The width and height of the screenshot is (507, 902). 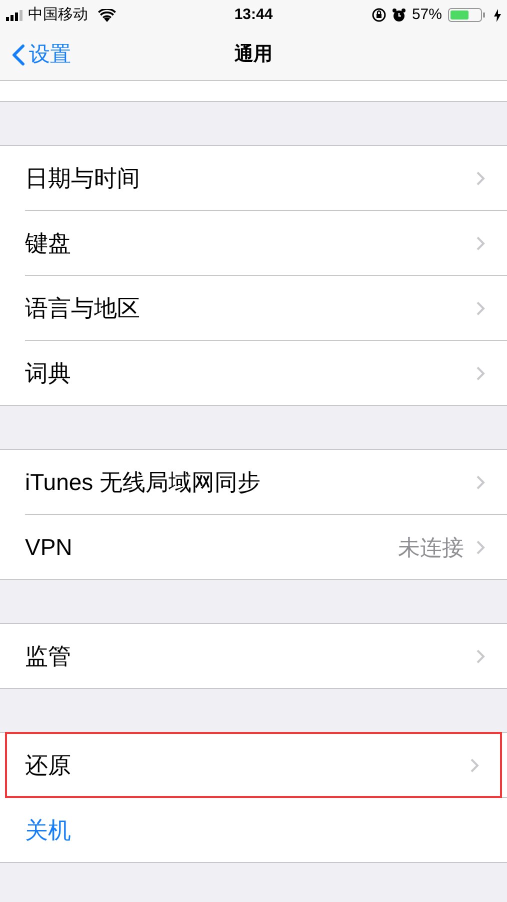 What do you see at coordinates (399, 15) in the screenshot?
I see `alarm-icon` at bounding box center [399, 15].